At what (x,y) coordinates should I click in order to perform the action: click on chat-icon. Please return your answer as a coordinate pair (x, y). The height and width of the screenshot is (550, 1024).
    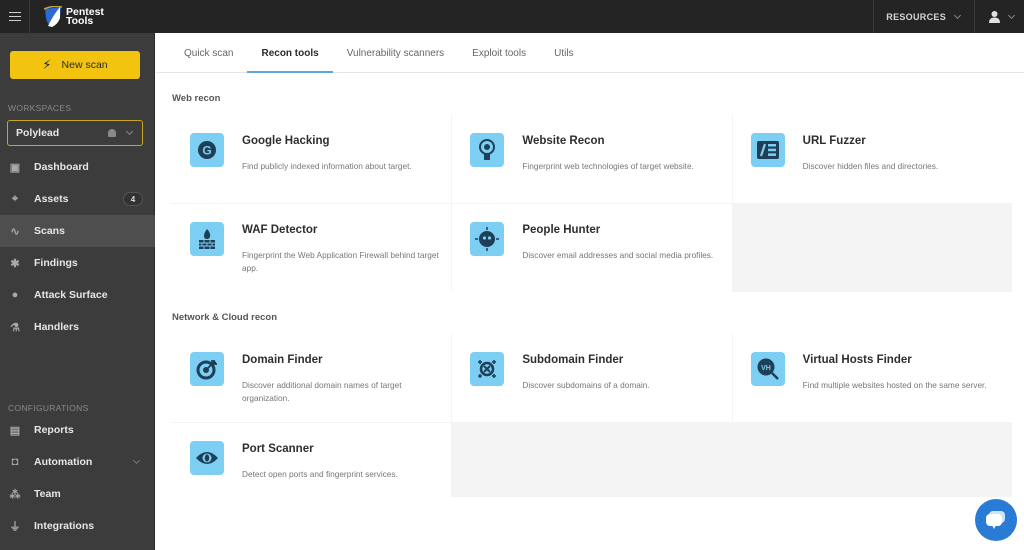
    Looking at the image, I should click on (995, 520).